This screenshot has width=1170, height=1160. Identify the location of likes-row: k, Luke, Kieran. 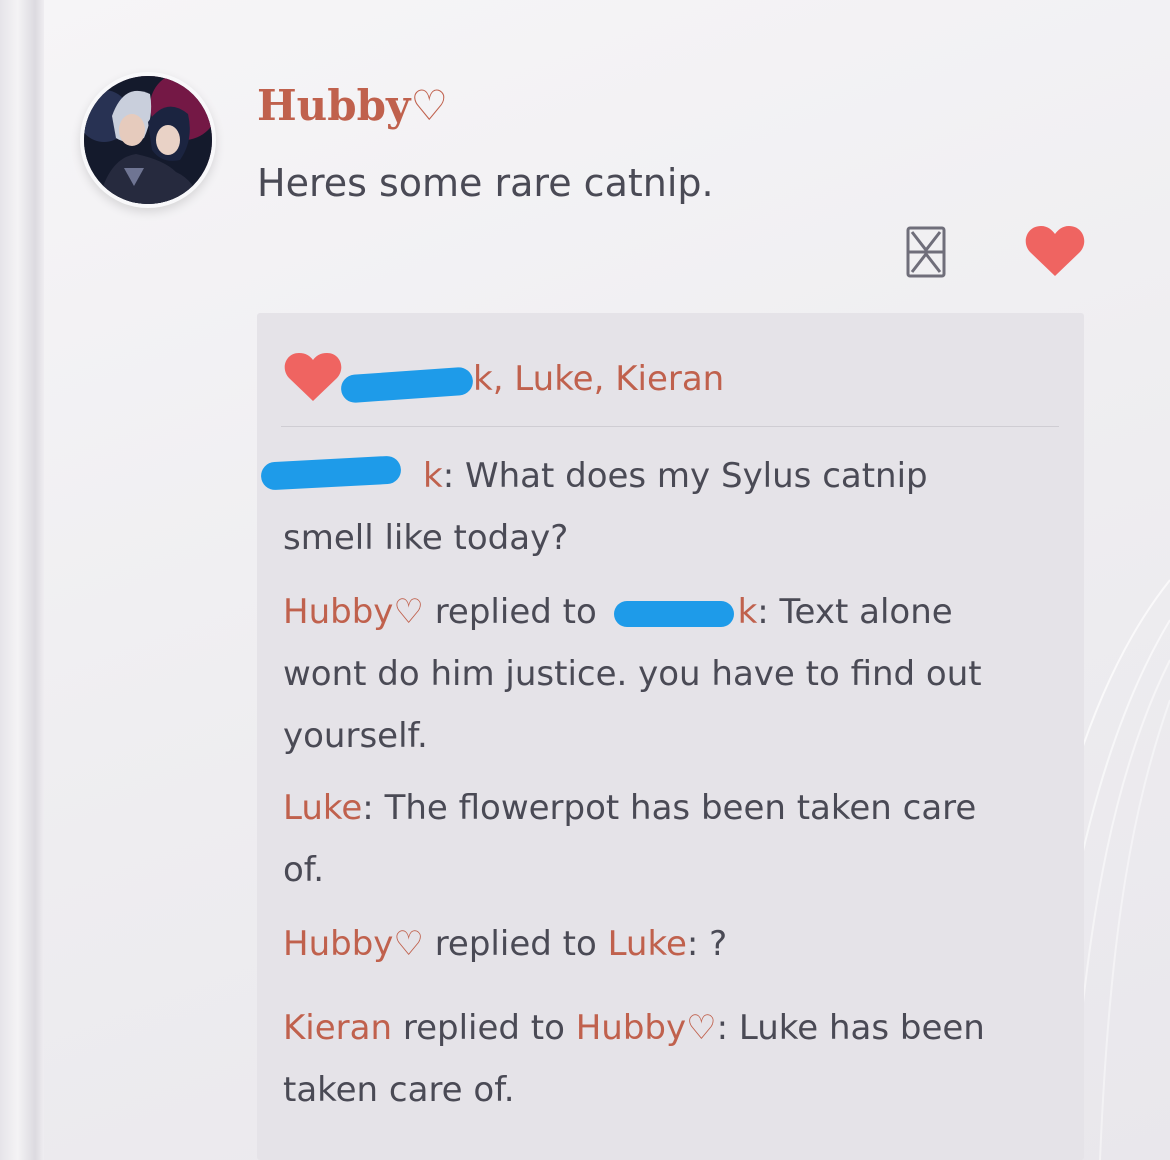
(673, 379).